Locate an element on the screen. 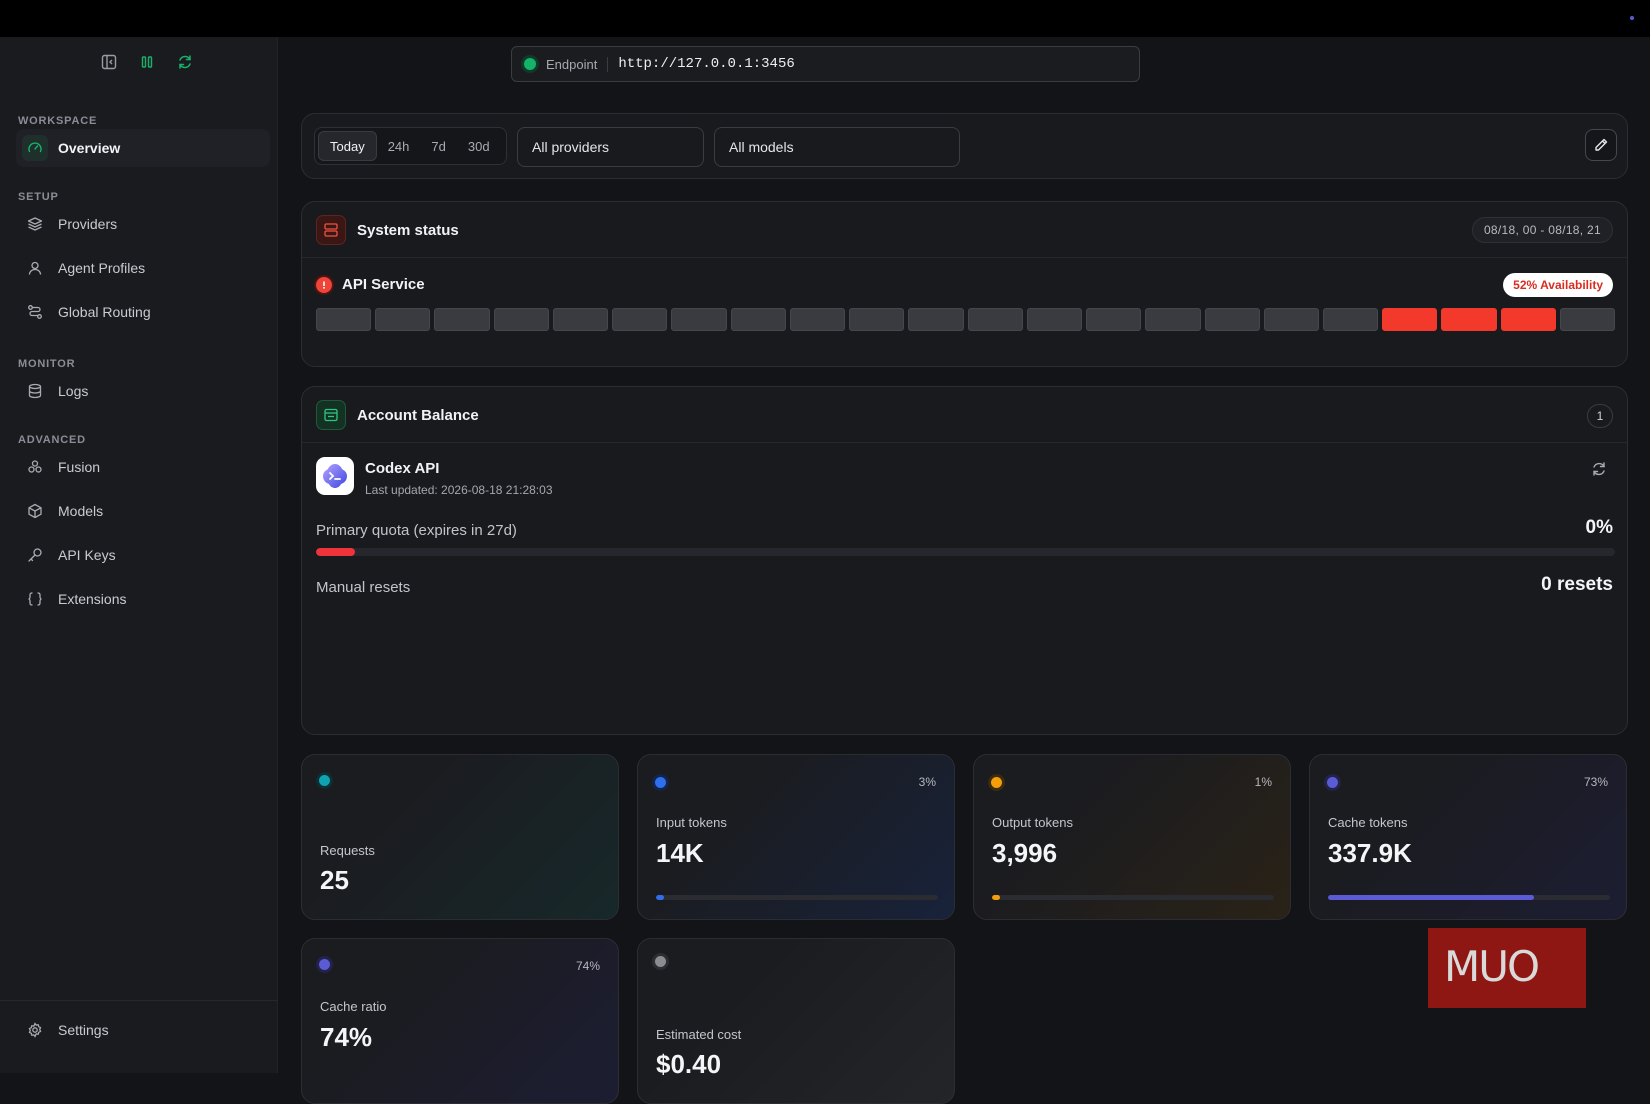  pause-icon is located at coordinates (147, 62).